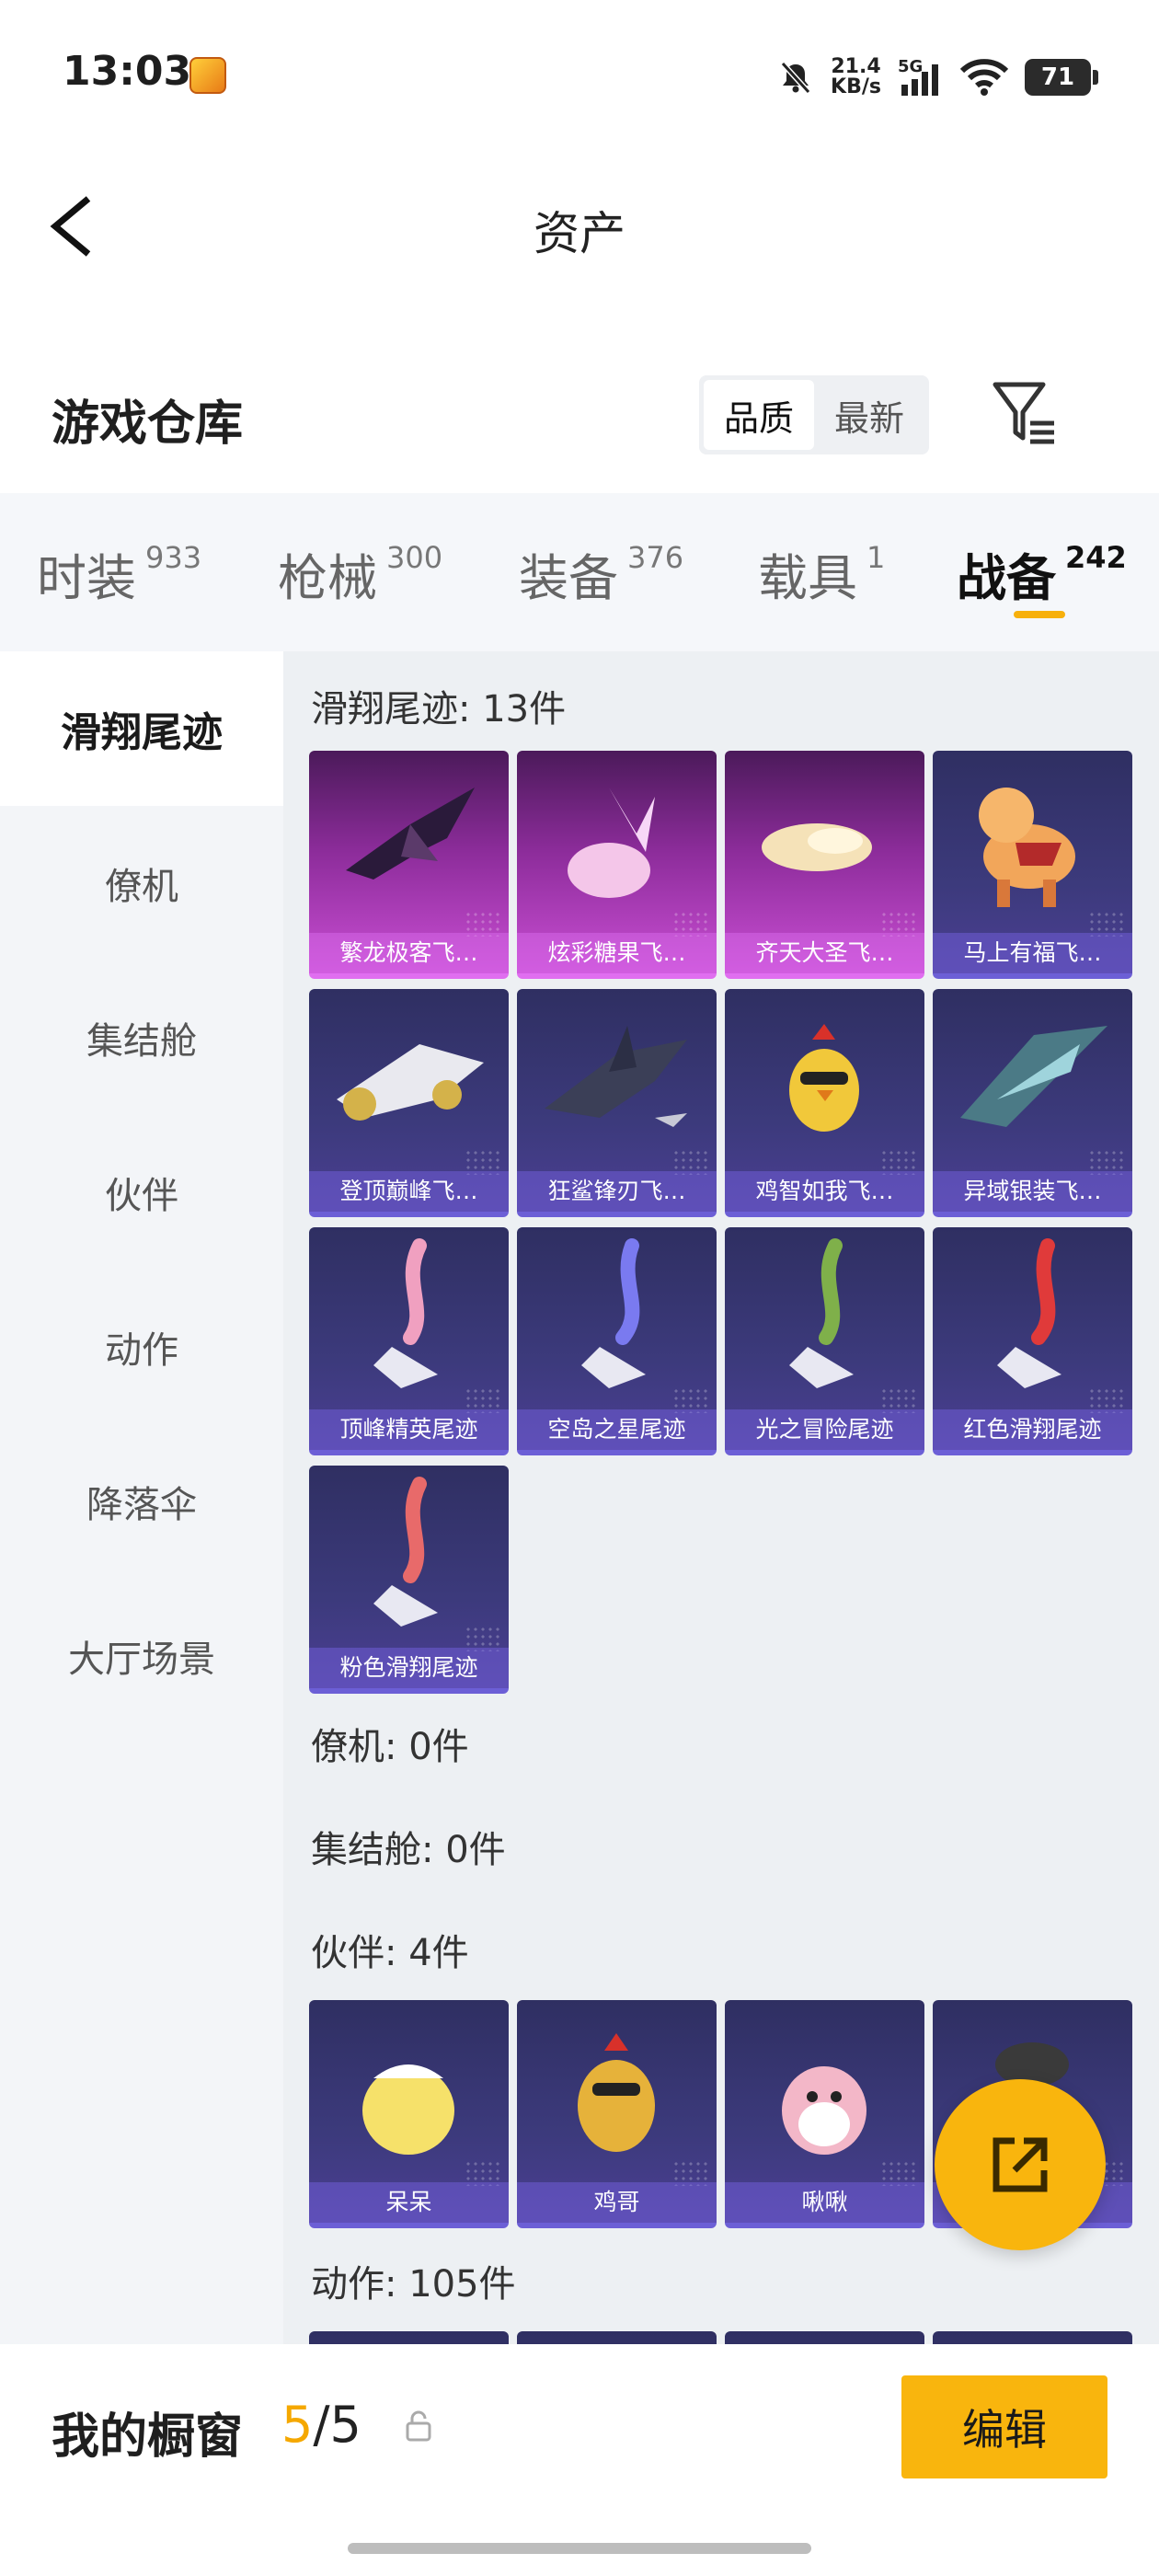 Image resolution: width=1159 pixels, height=2576 pixels. Describe the element at coordinates (1033, 1076) in the screenshot. I see `silver-glider-icon` at that location.